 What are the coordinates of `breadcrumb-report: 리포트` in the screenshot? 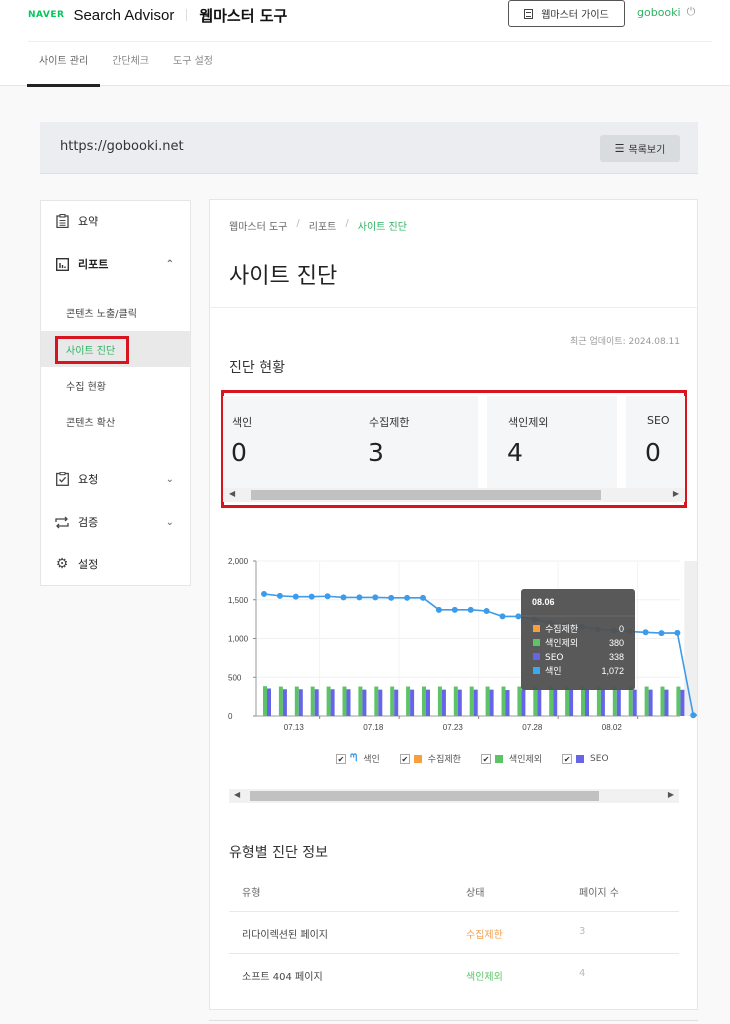 It's located at (323, 225).